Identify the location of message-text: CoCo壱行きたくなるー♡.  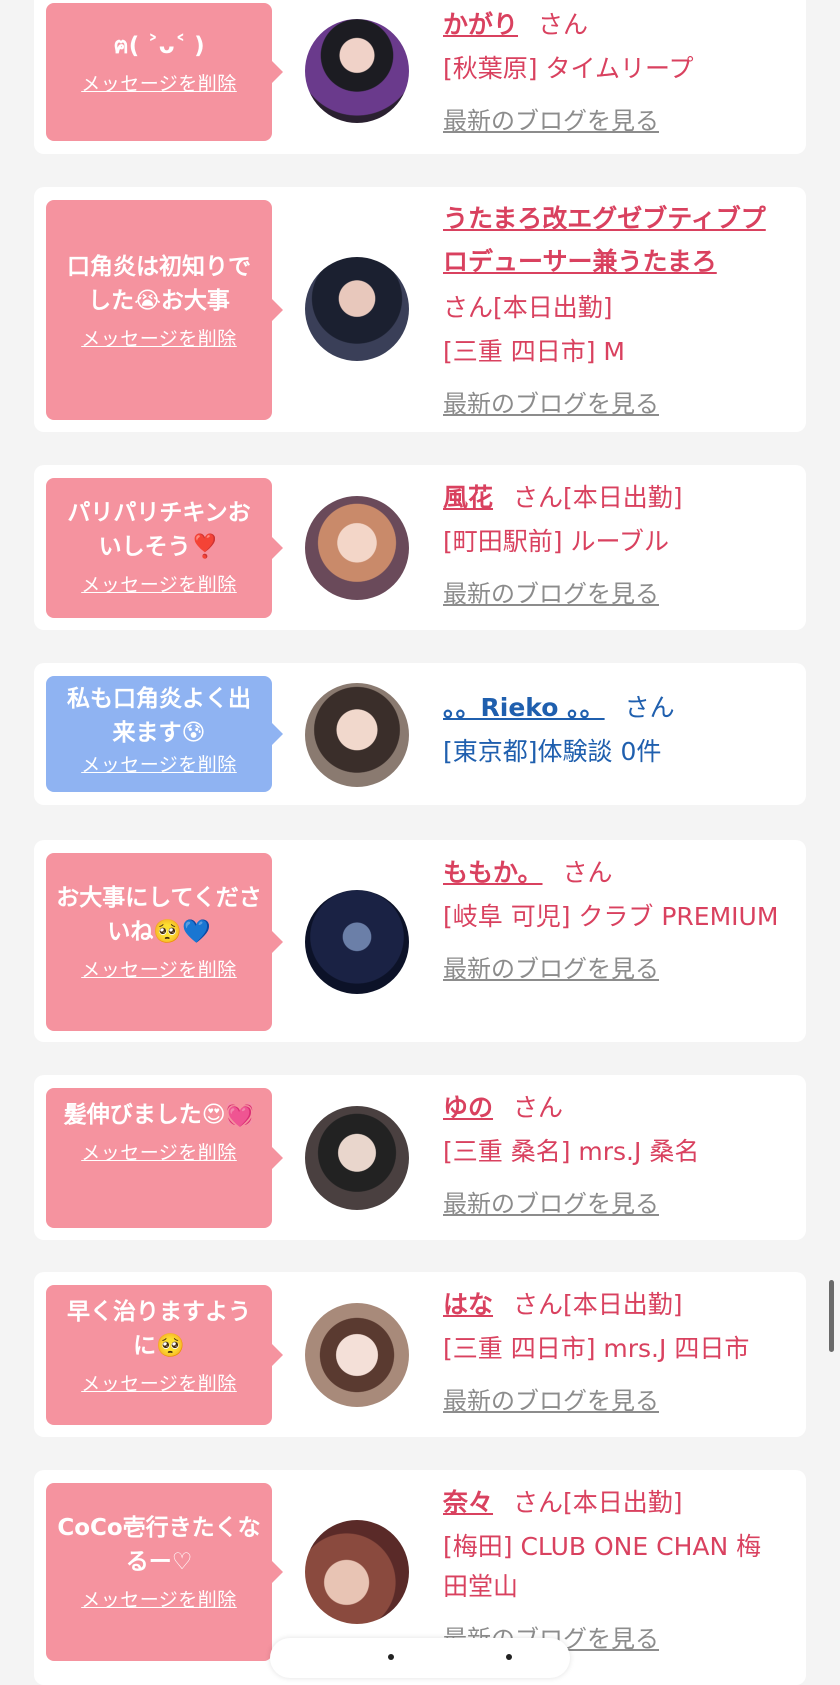
(159, 1545).